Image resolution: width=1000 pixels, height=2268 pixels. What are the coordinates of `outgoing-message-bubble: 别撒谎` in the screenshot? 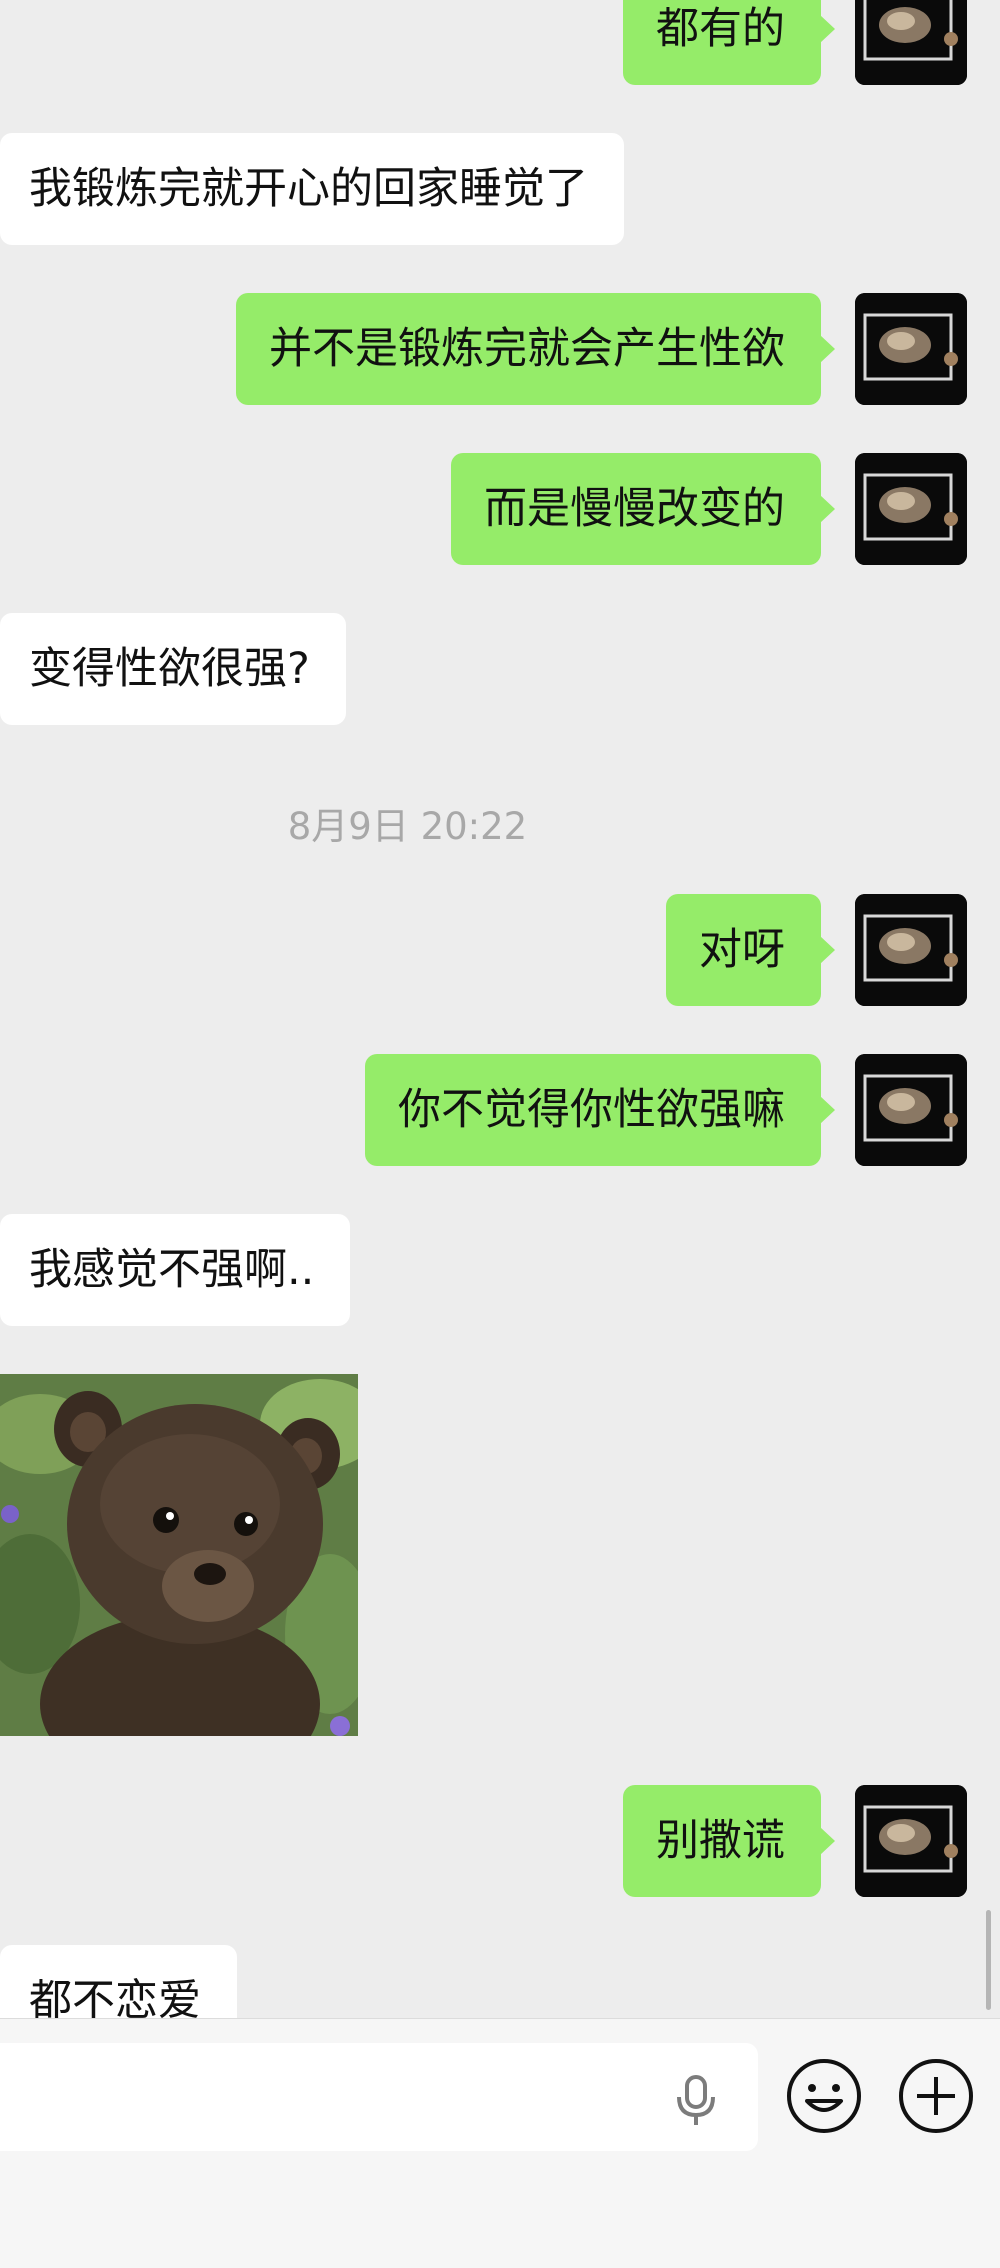 It's located at (729, 1841).